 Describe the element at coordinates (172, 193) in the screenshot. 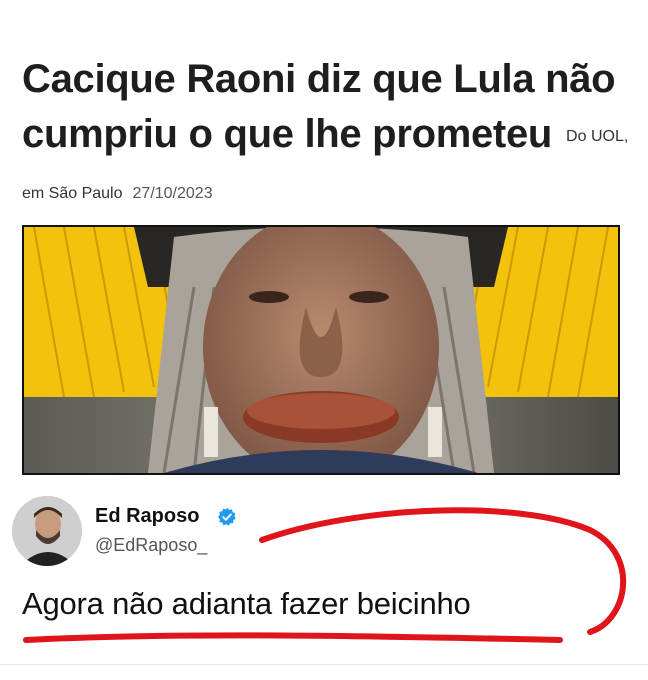

I see `article-date: 27/10/2023` at that location.